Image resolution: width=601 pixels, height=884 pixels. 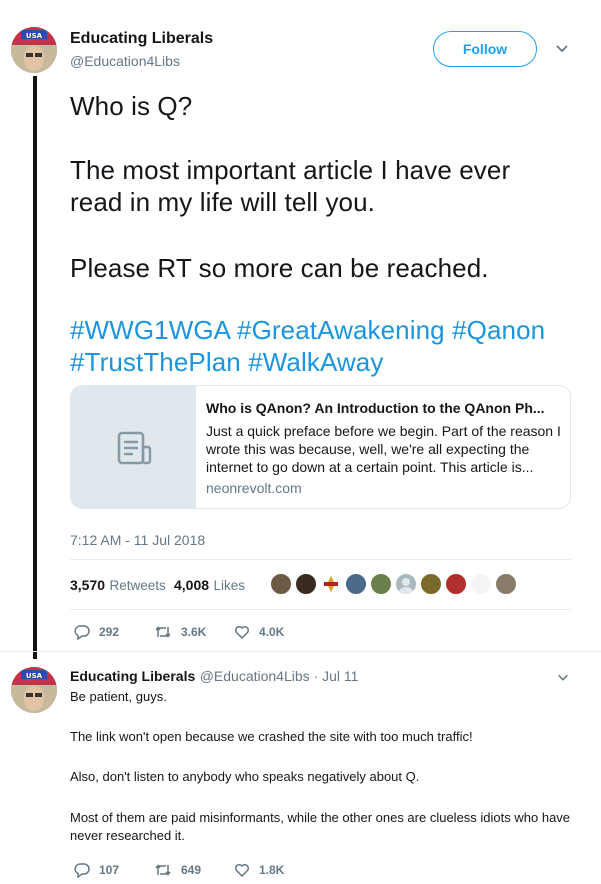 I want to click on hashtag-link: #WWG1WGA, so click(x=150, y=330).